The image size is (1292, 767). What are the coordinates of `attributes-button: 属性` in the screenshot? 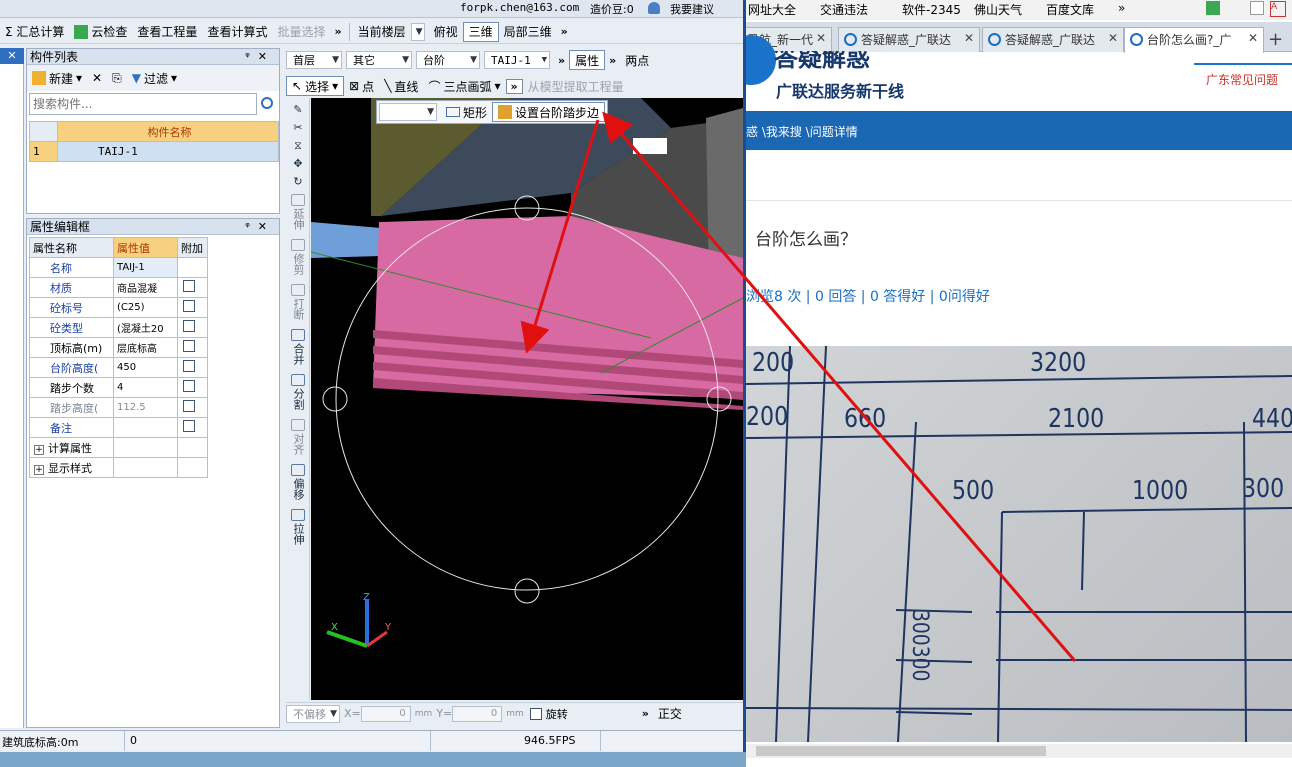 It's located at (587, 60).